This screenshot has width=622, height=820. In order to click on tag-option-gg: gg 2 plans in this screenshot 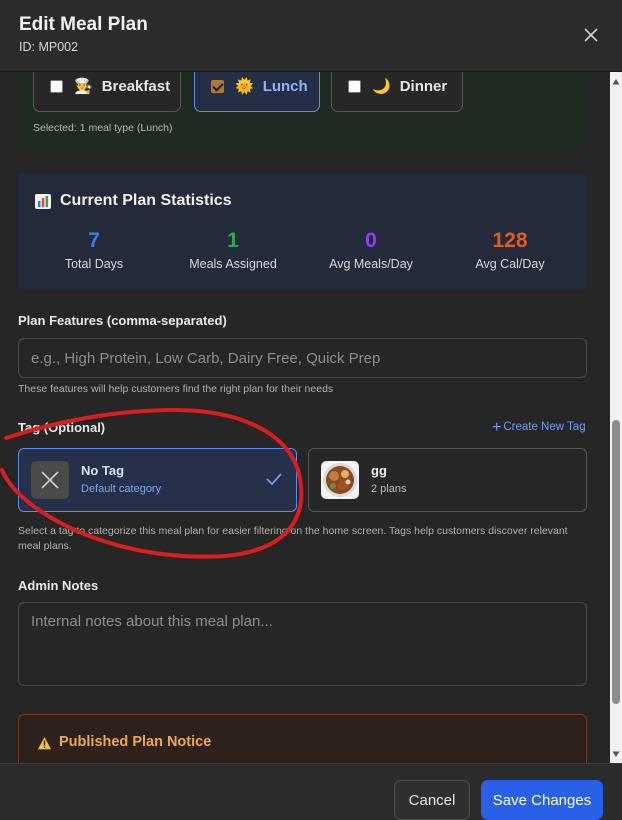, I will do `click(447, 480)`.